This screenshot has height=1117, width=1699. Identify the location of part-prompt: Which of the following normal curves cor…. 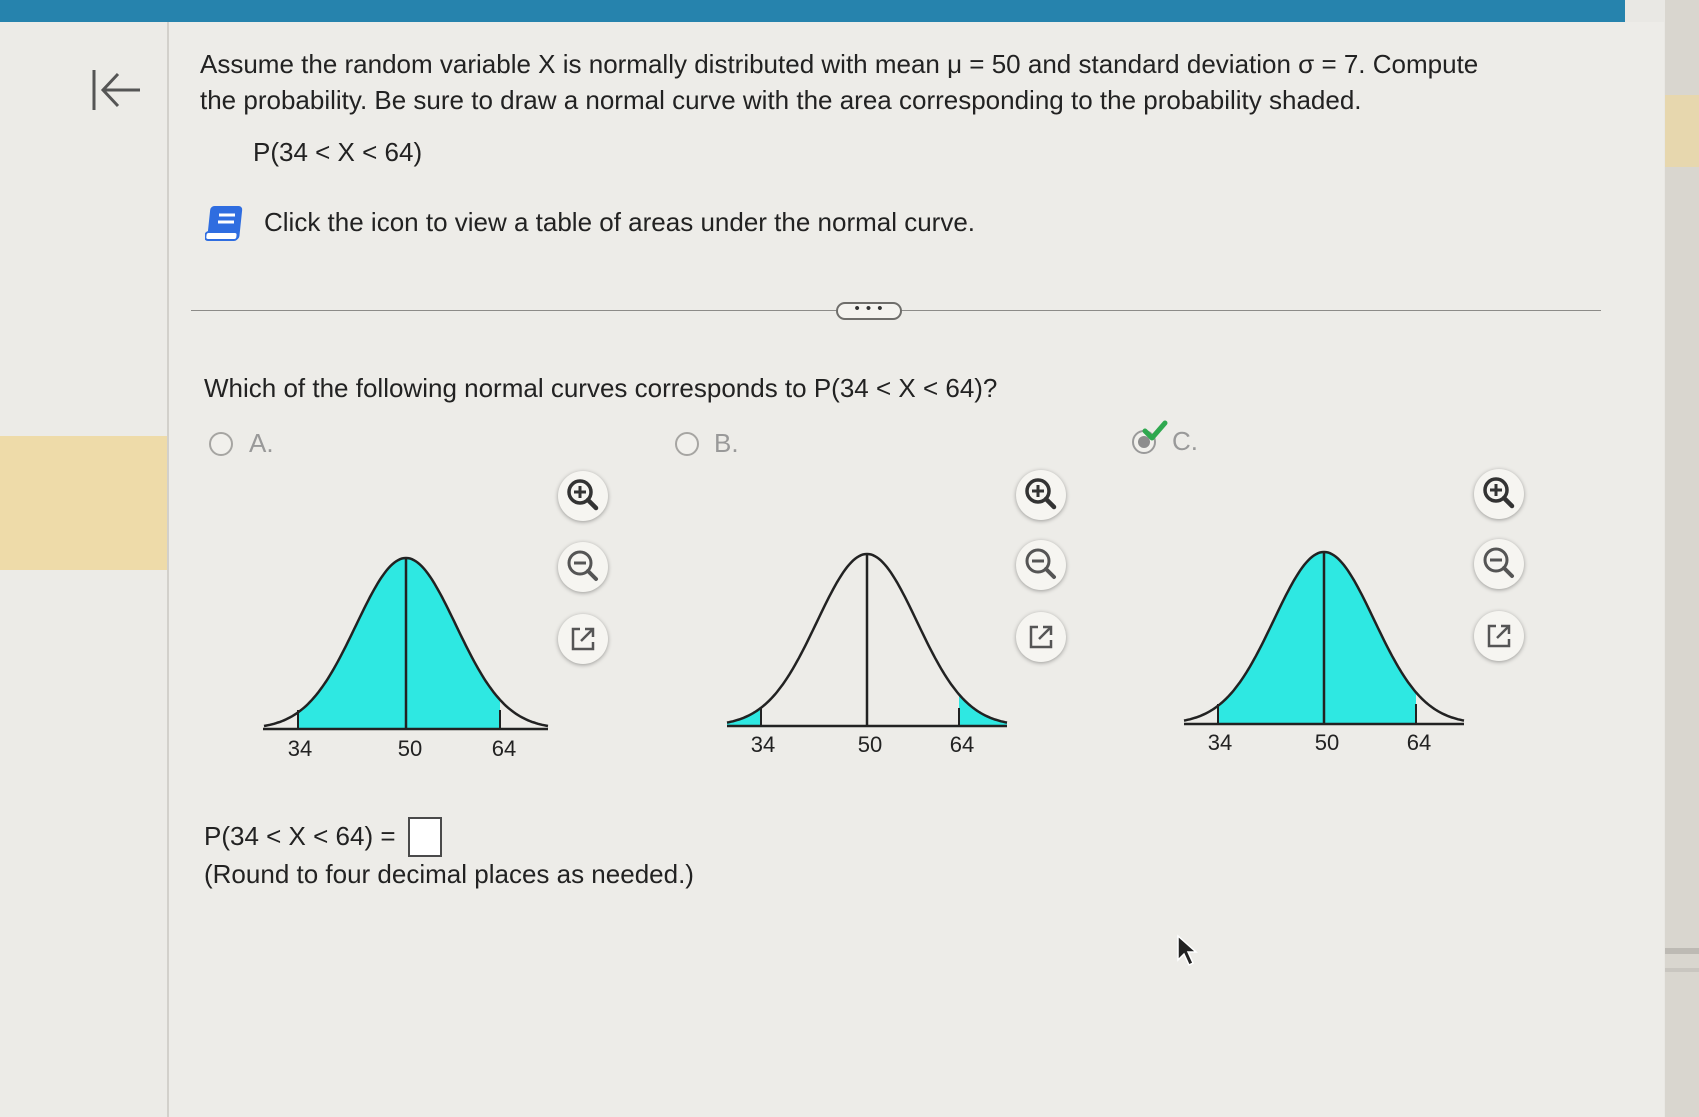
(601, 388).